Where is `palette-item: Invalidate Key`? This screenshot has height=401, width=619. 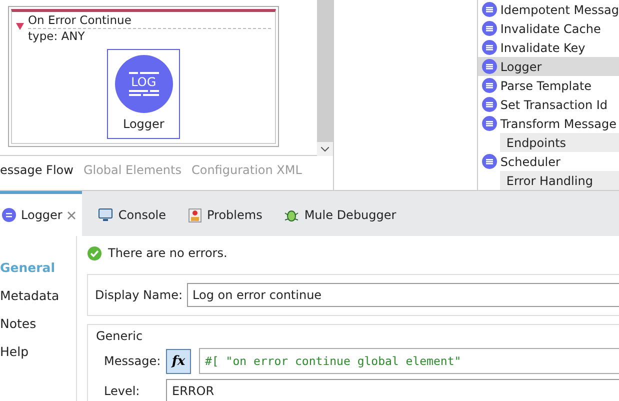
palette-item: Invalidate Key is located at coordinates (548, 47).